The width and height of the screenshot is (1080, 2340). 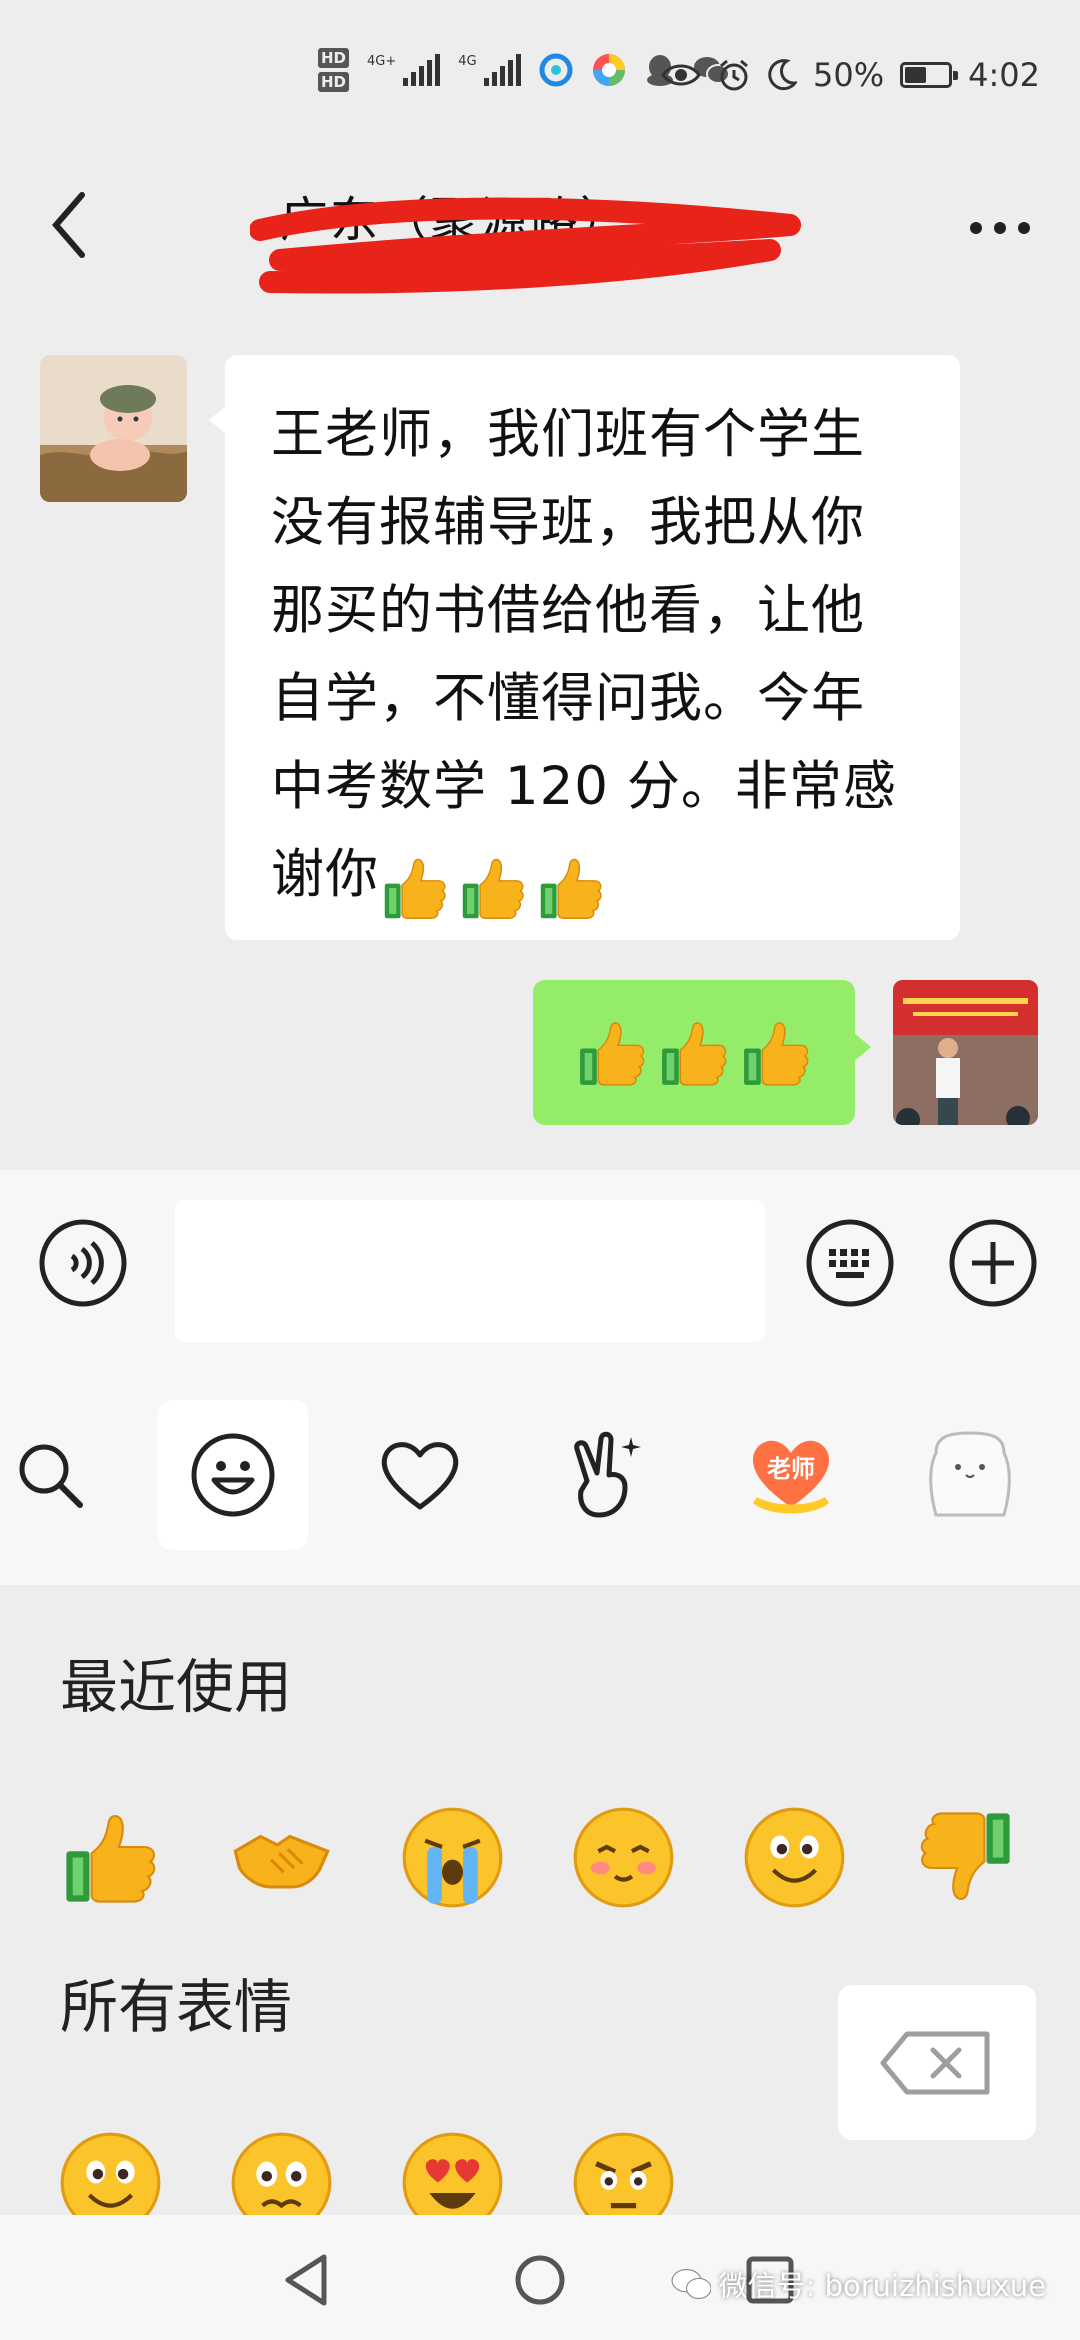 I want to click on watermark-text: 微信号: boruizhishuxue, so click(x=882, y=2286).